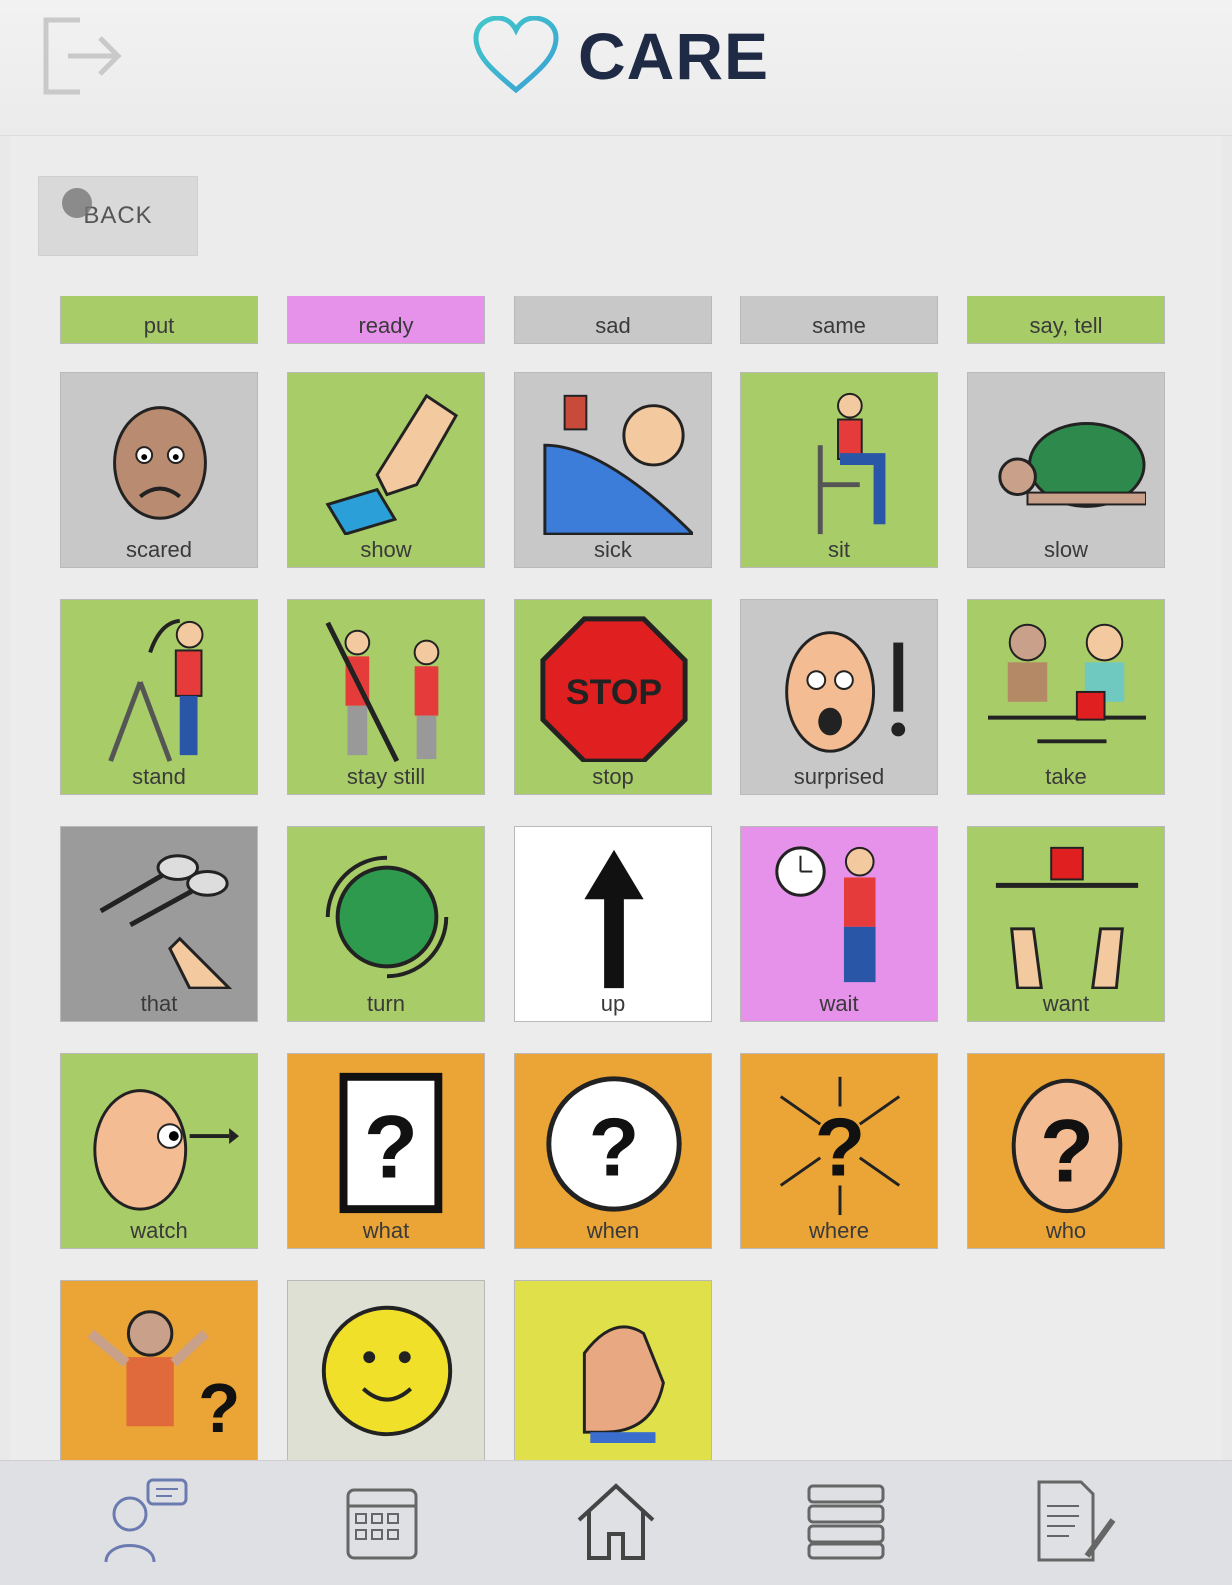 The width and height of the screenshot is (1232, 1585). Describe the element at coordinates (516, 55) in the screenshot. I see `heart-logo-icon` at that location.